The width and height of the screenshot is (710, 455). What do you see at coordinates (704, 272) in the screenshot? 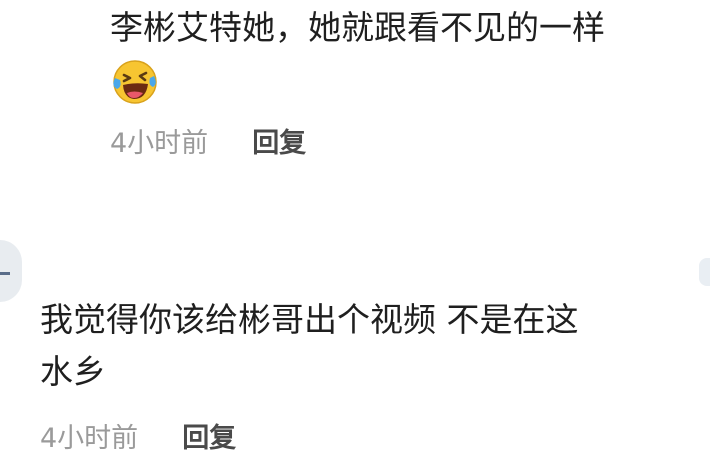
I see `side-element-edge` at bounding box center [704, 272].